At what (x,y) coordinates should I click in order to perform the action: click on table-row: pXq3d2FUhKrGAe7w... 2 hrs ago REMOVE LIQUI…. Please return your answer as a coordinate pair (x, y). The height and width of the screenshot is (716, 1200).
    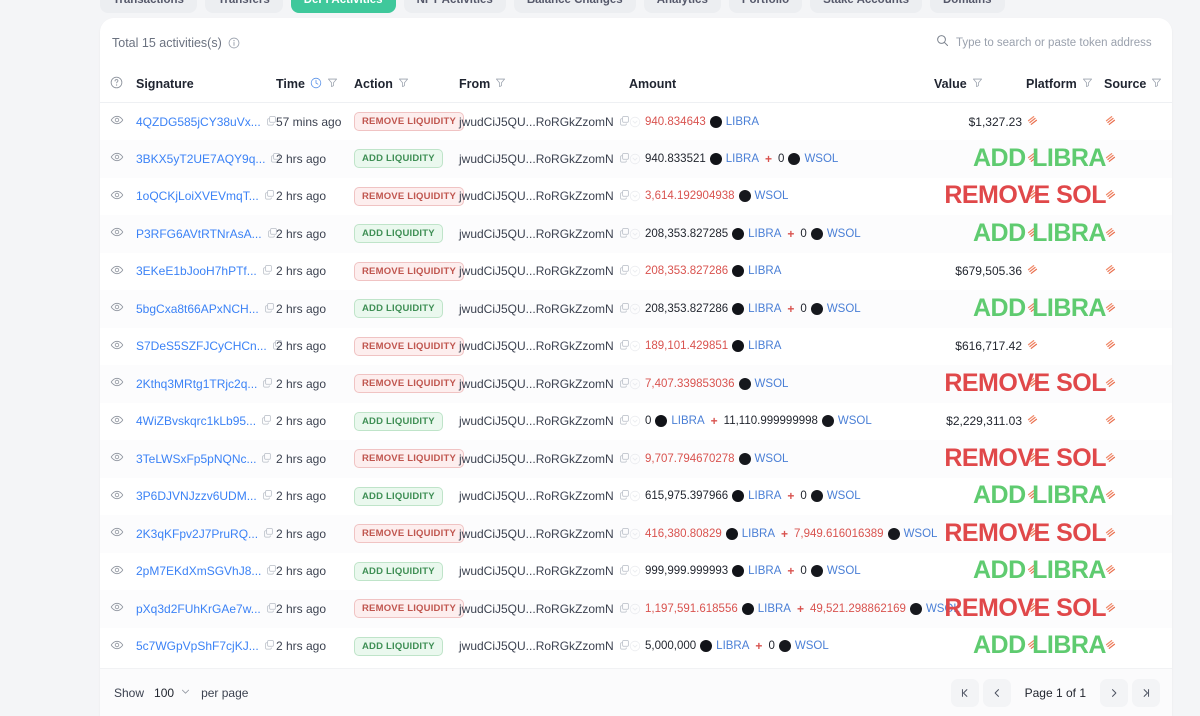
    Looking at the image, I should click on (636, 609).